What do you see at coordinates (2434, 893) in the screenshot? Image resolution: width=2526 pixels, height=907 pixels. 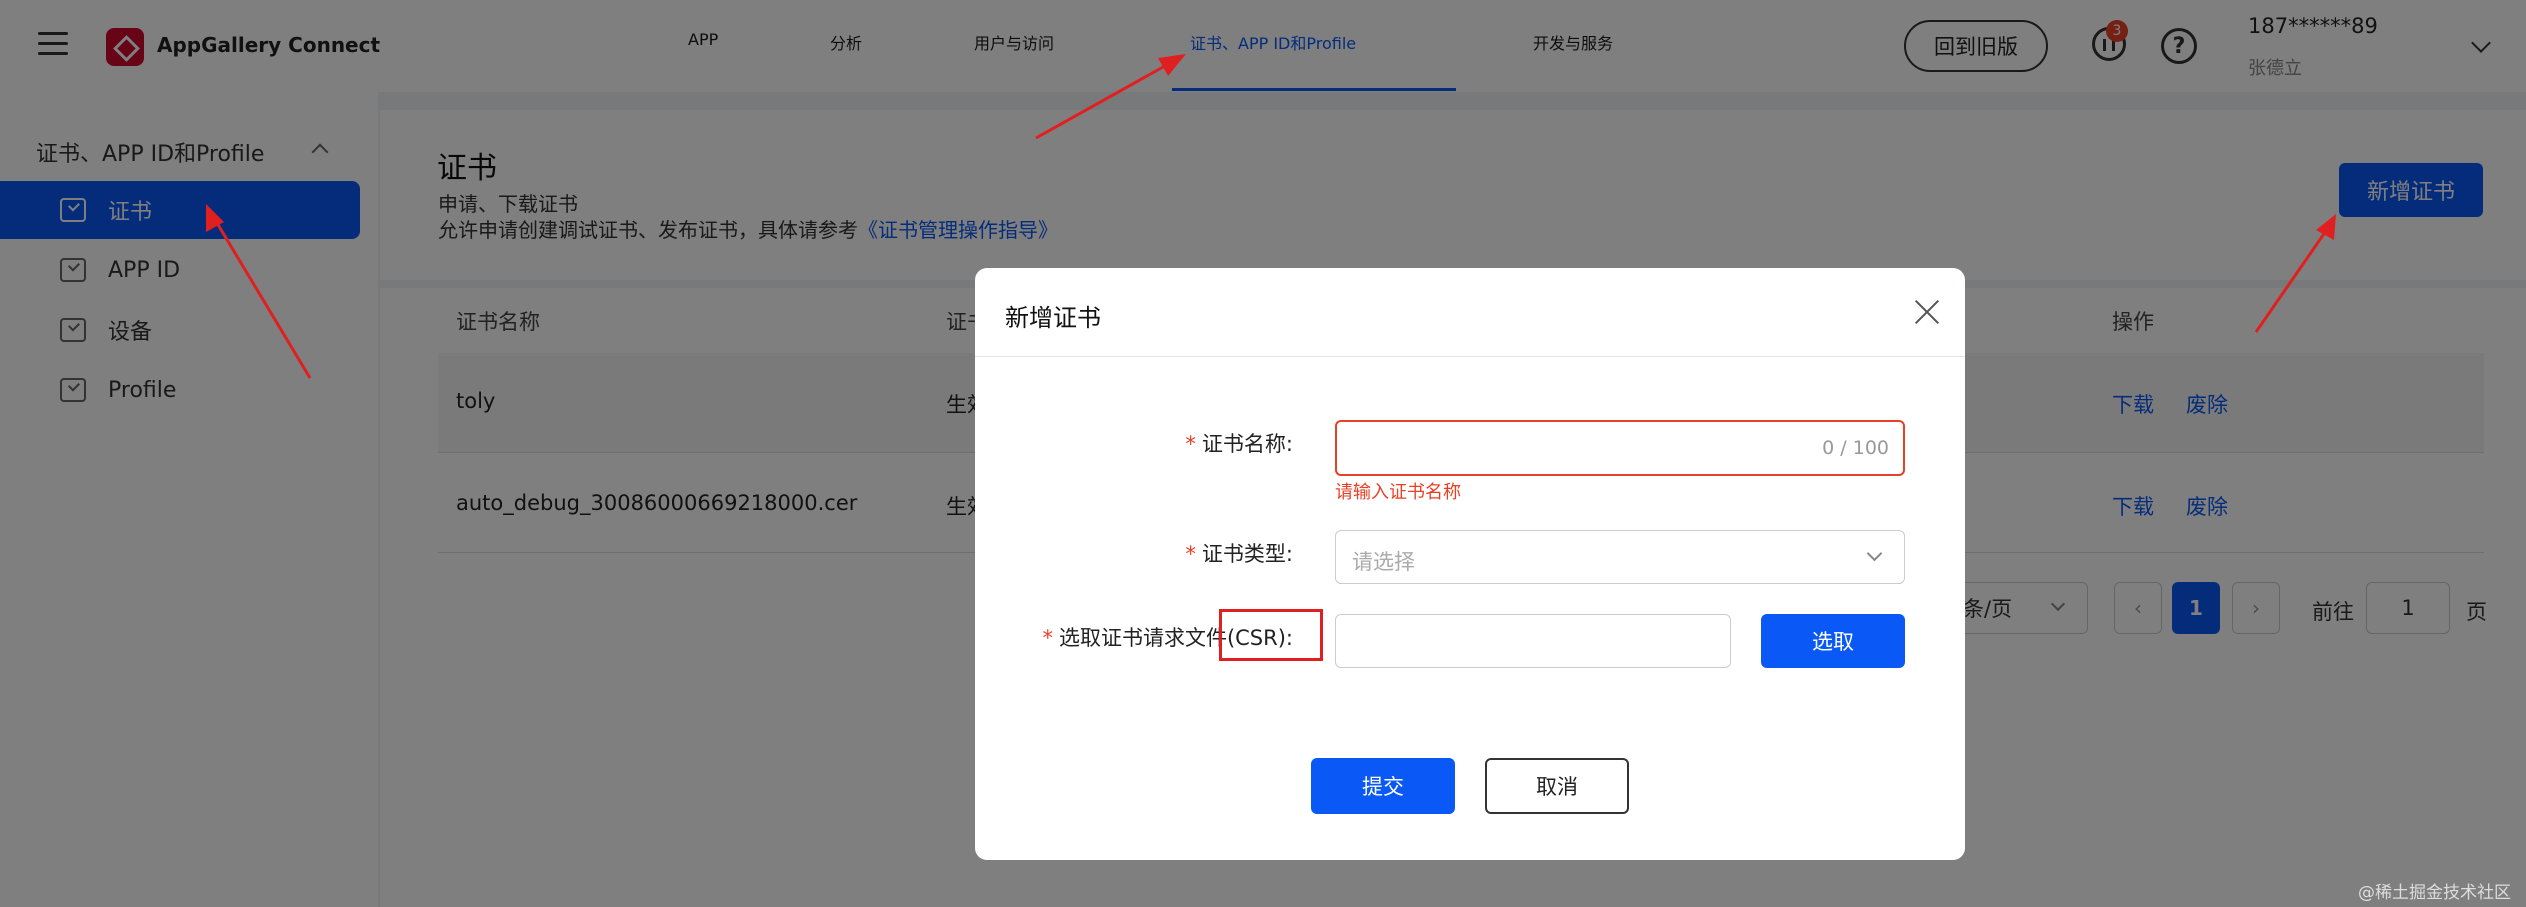 I see `watermark: @稀土掘金技术社区` at bounding box center [2434, 893].